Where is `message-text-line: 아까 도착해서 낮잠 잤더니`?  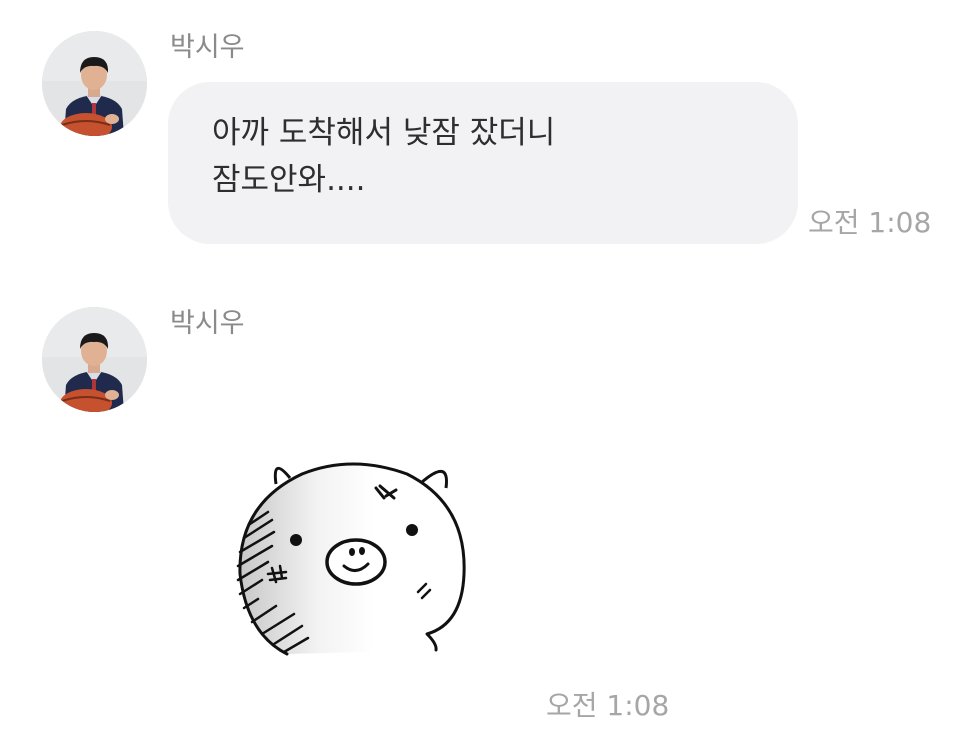
message-text-line: 아까 도착해서 낮잠 잤더니 is located at coordinates (384, 133).